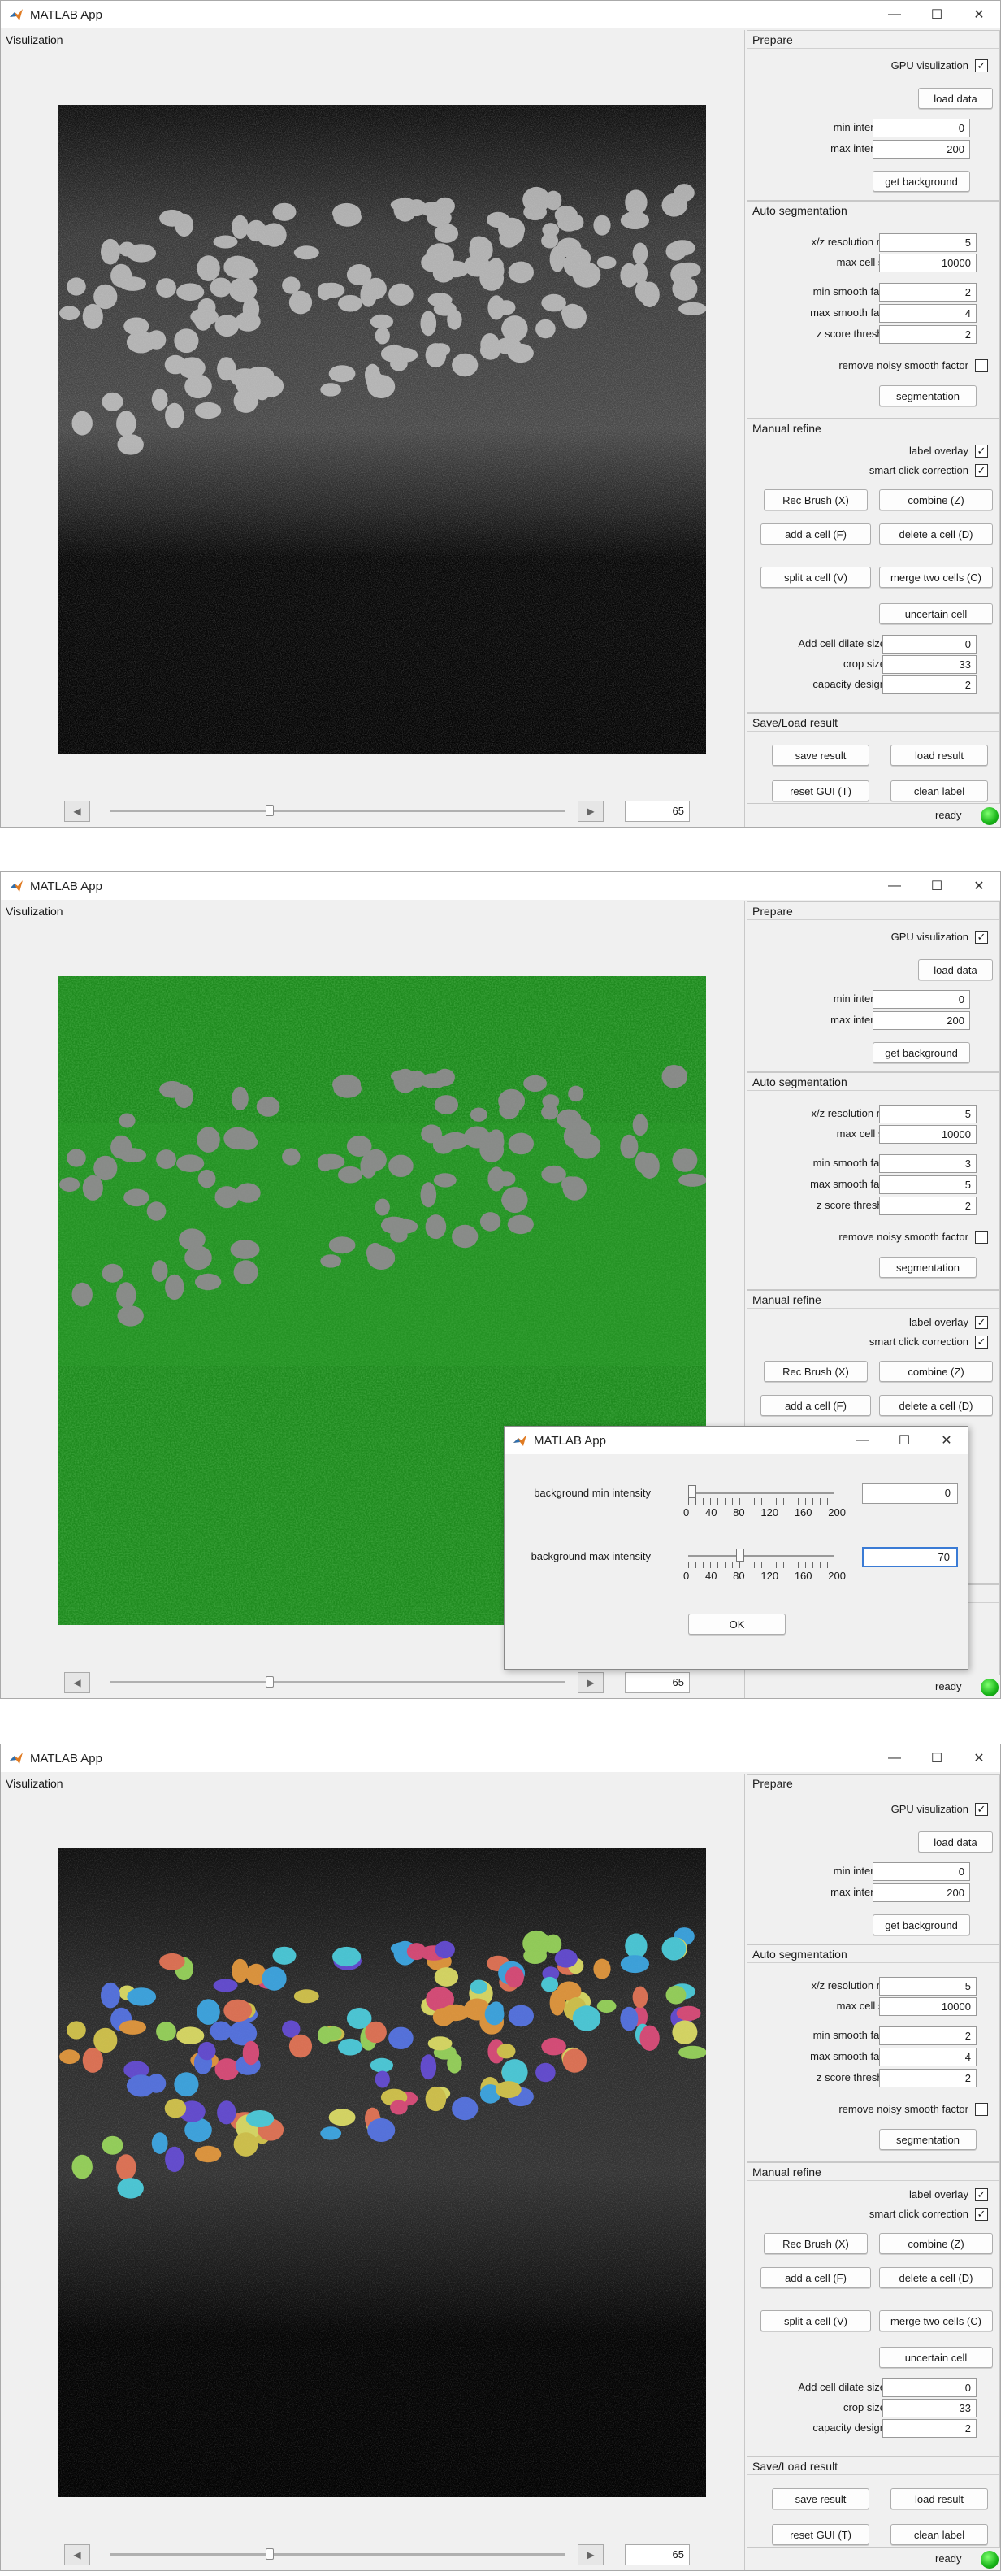 This screenshot has height=2576, width=1001. I want to click on ok-button: OK, so click(737, 1624).